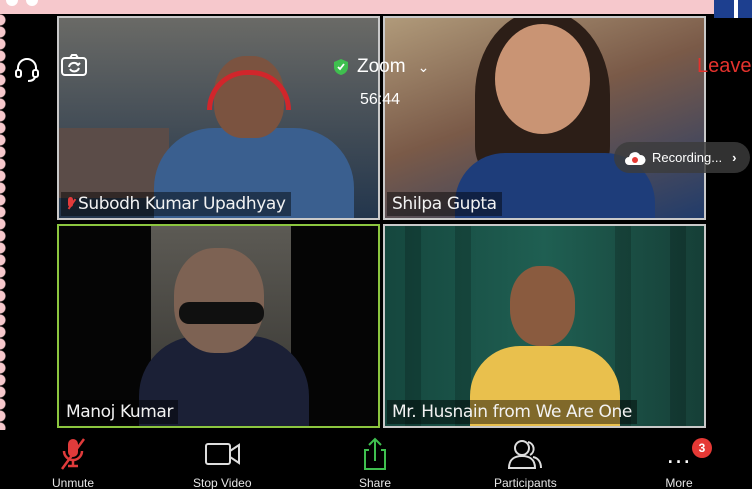 The width and height of the screenshot is (752, 489). What do you see at coordinates (376, 9) in the screenshot?
I see `decorative-top-strip` at bounding box center [376, 9].